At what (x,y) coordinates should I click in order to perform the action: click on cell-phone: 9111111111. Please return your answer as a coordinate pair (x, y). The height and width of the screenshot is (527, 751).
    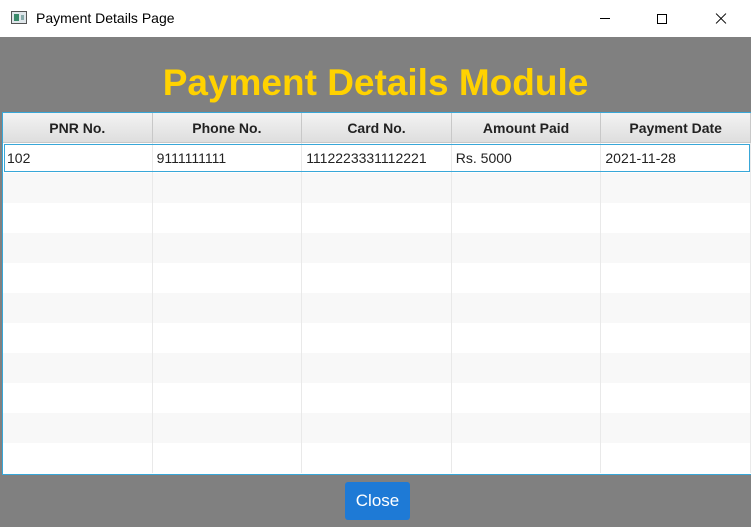
    Looking at the image, I should click on (228, 158).